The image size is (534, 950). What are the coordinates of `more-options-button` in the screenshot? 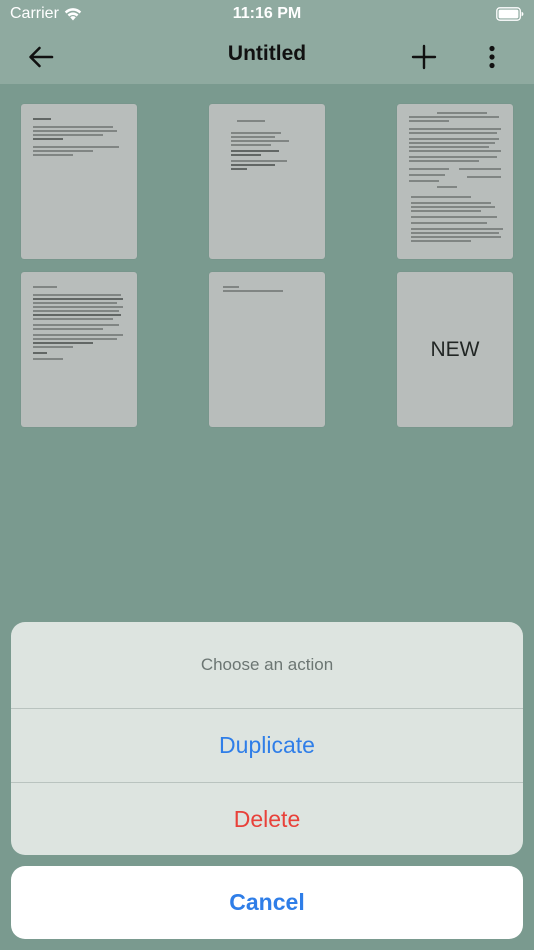 It's located at (492, 57).